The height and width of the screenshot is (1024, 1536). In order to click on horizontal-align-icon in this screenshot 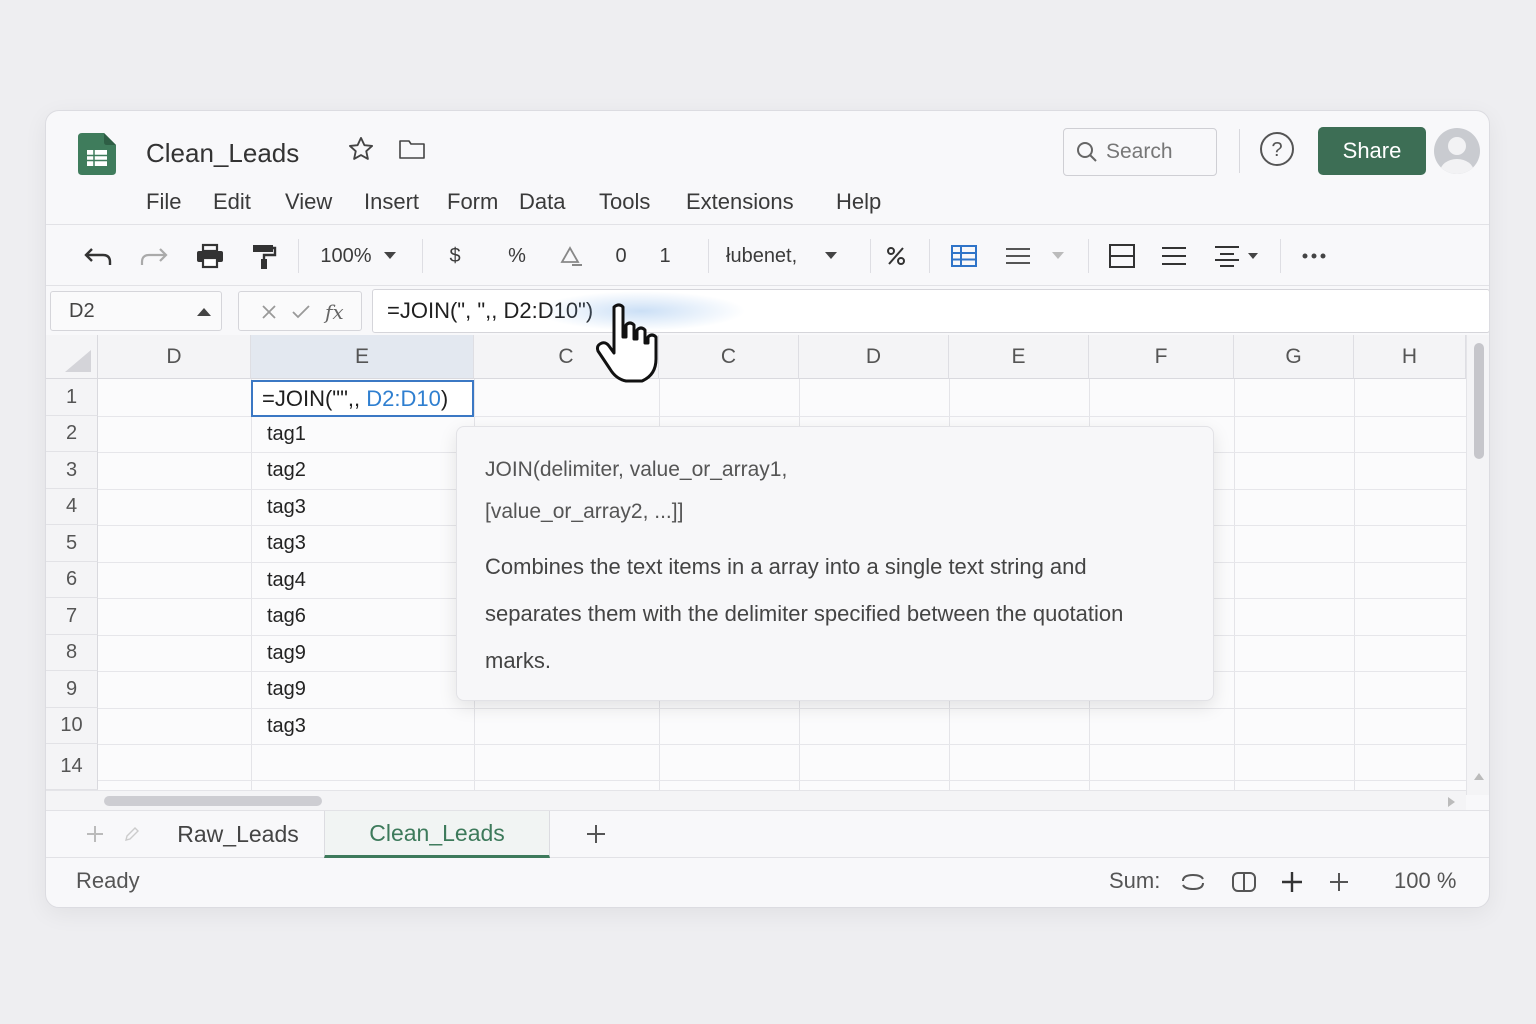, I will do `click(1122, 256)`.